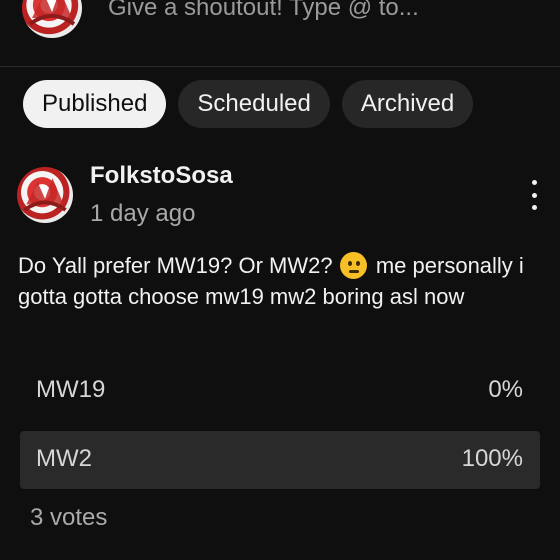  What do you see at coordinates (280, 460) in the screenshot?
I see `poll-option-mw2: MW2 100%` at bounding box center [280, 460].